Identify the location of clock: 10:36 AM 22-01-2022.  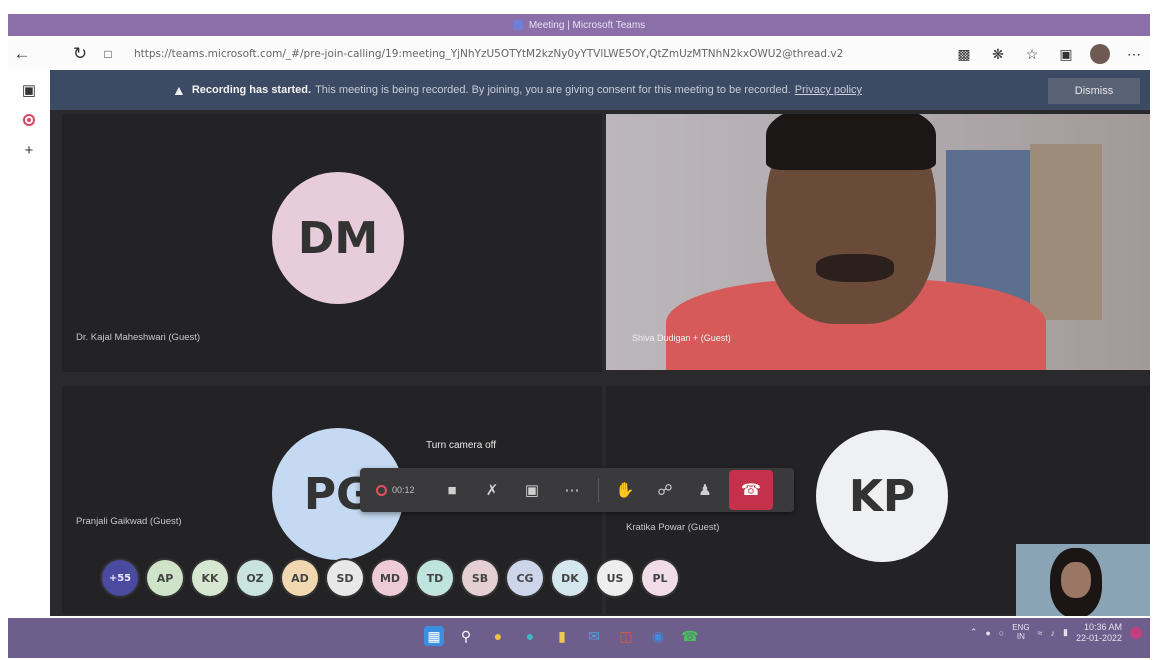
(1099, 633).